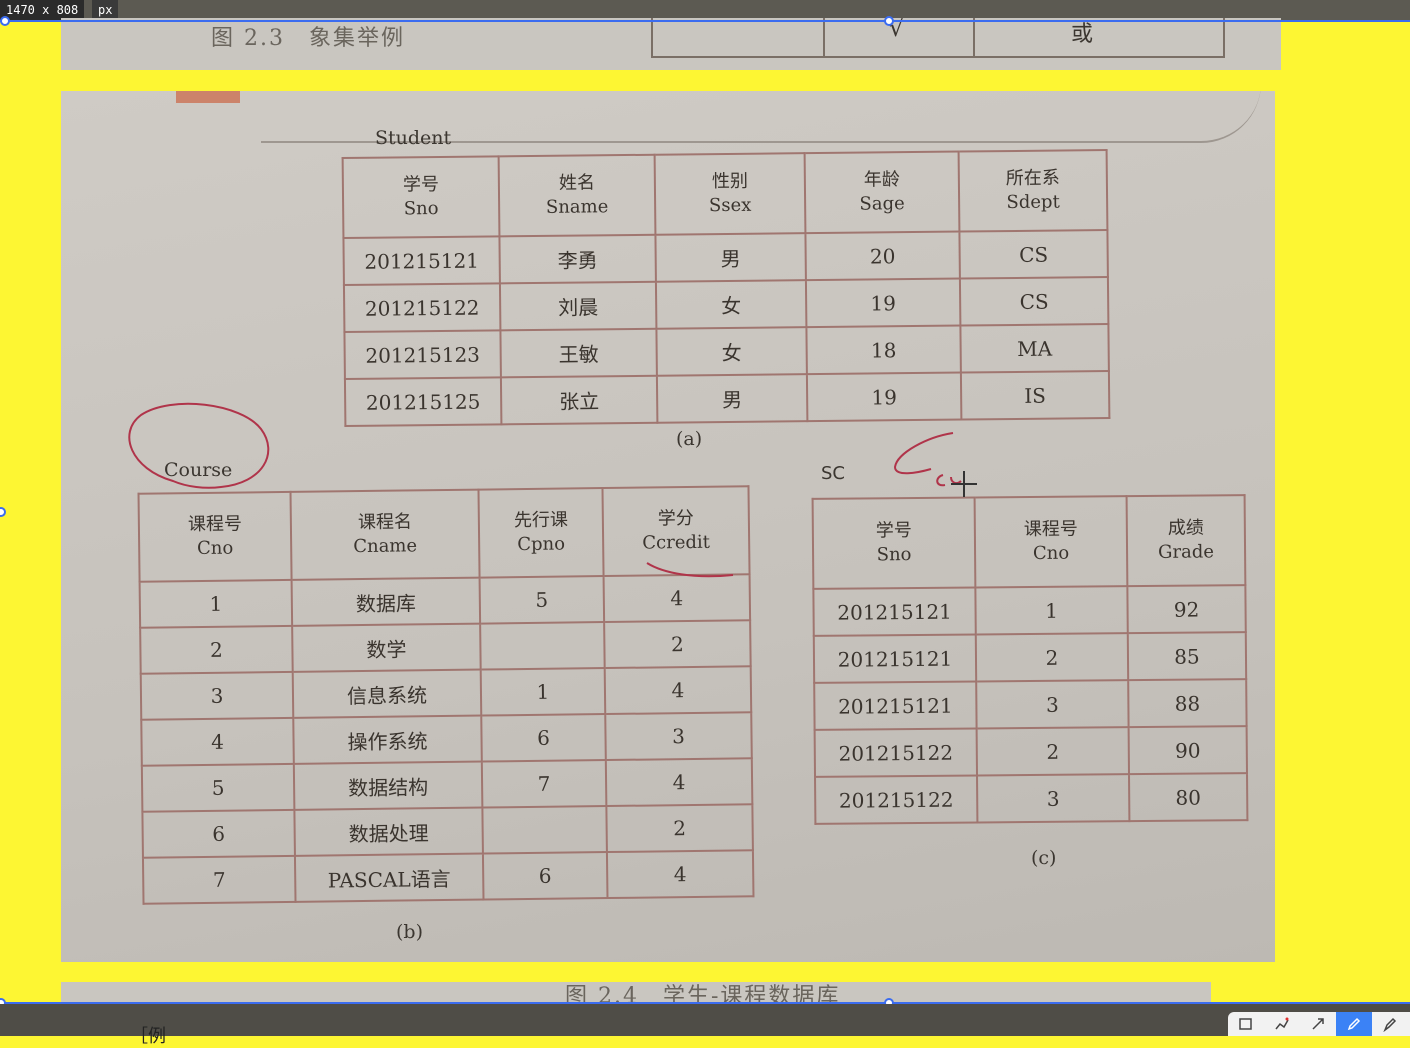  I want to click on table-row: 4 操作系统 6 3, so click(446, 739).